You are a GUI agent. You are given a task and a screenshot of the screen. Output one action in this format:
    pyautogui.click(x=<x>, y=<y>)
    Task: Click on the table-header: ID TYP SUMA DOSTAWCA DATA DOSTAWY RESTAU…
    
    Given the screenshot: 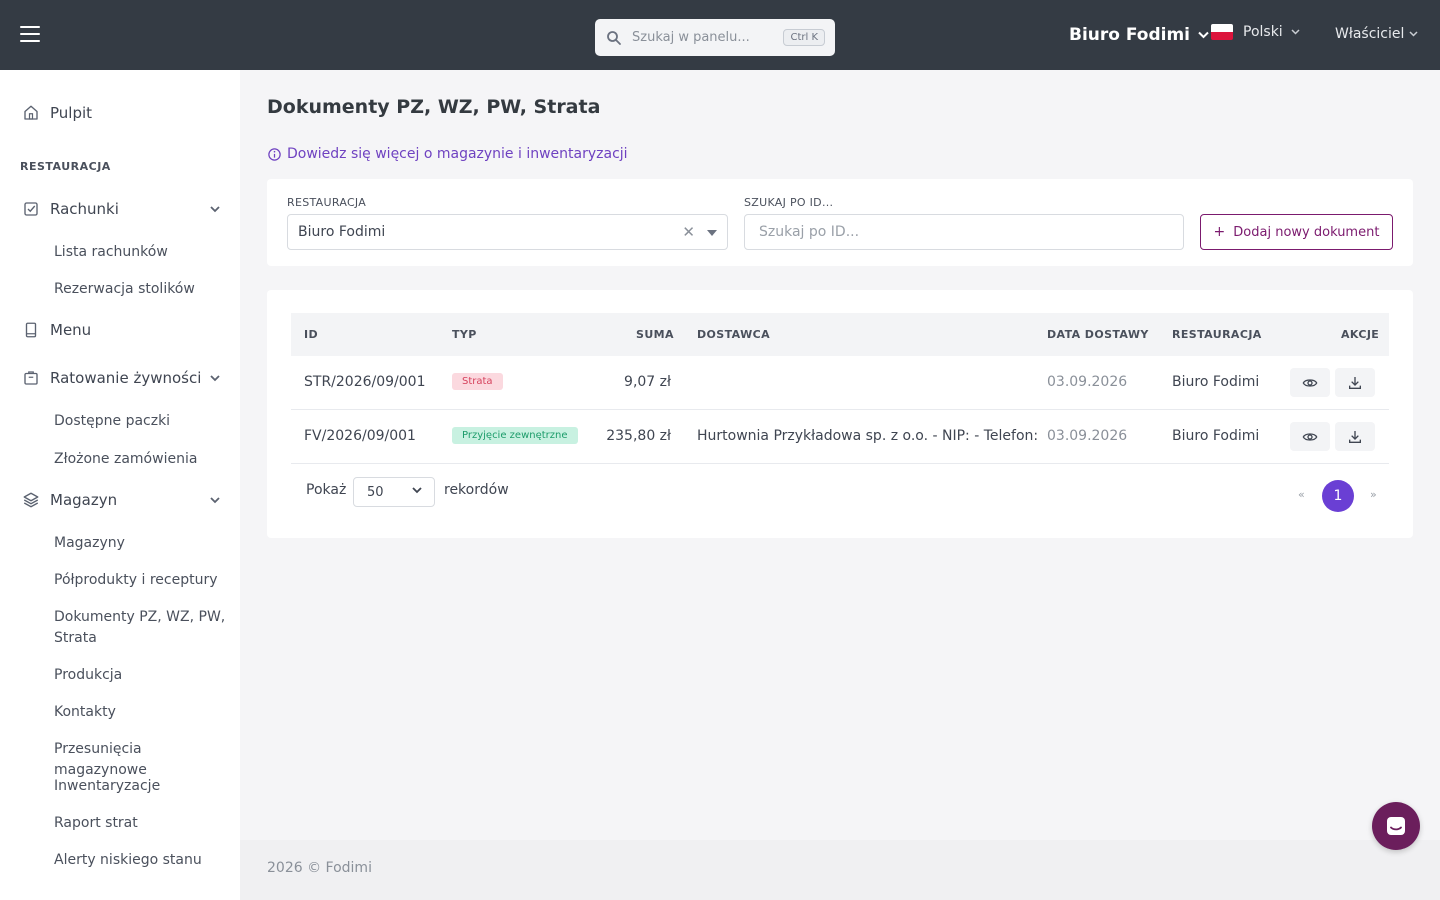 What is the action you would take?
    pyautogui.click(x=840, y=334)
    